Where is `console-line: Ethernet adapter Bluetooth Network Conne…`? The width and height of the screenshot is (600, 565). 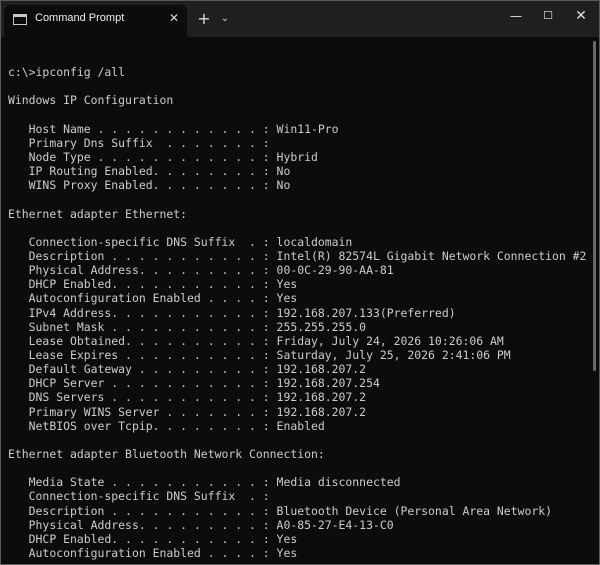 console-line: Ethernet adapter Bluetooth Network Conne… is located at coordinates (166, 453).